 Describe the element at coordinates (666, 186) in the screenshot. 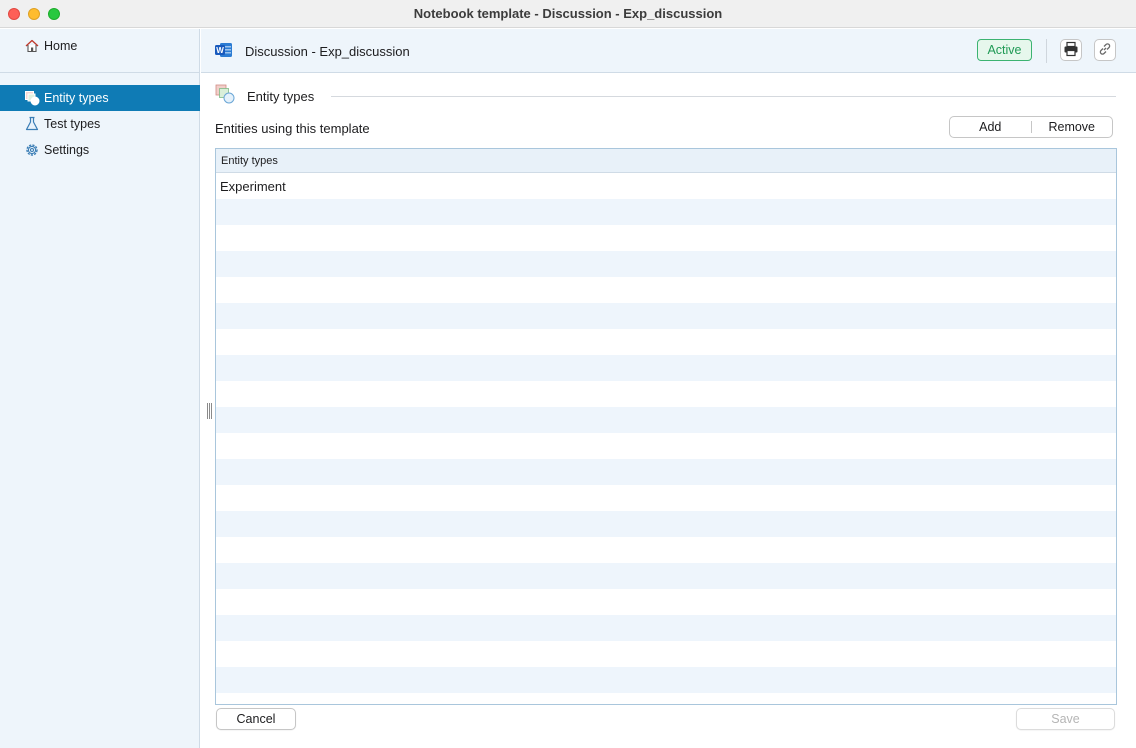

I see `table-row: Experiment` at that location.